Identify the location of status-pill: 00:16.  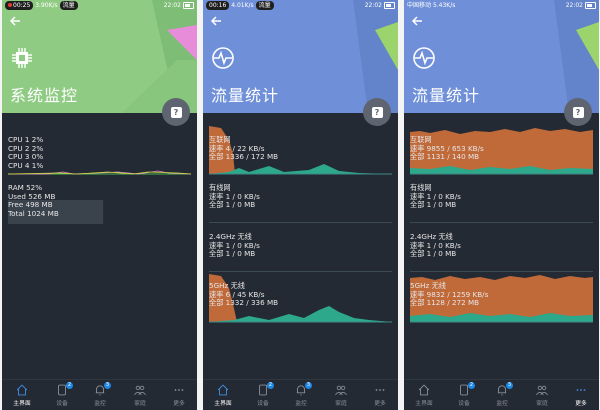
(218, 5).